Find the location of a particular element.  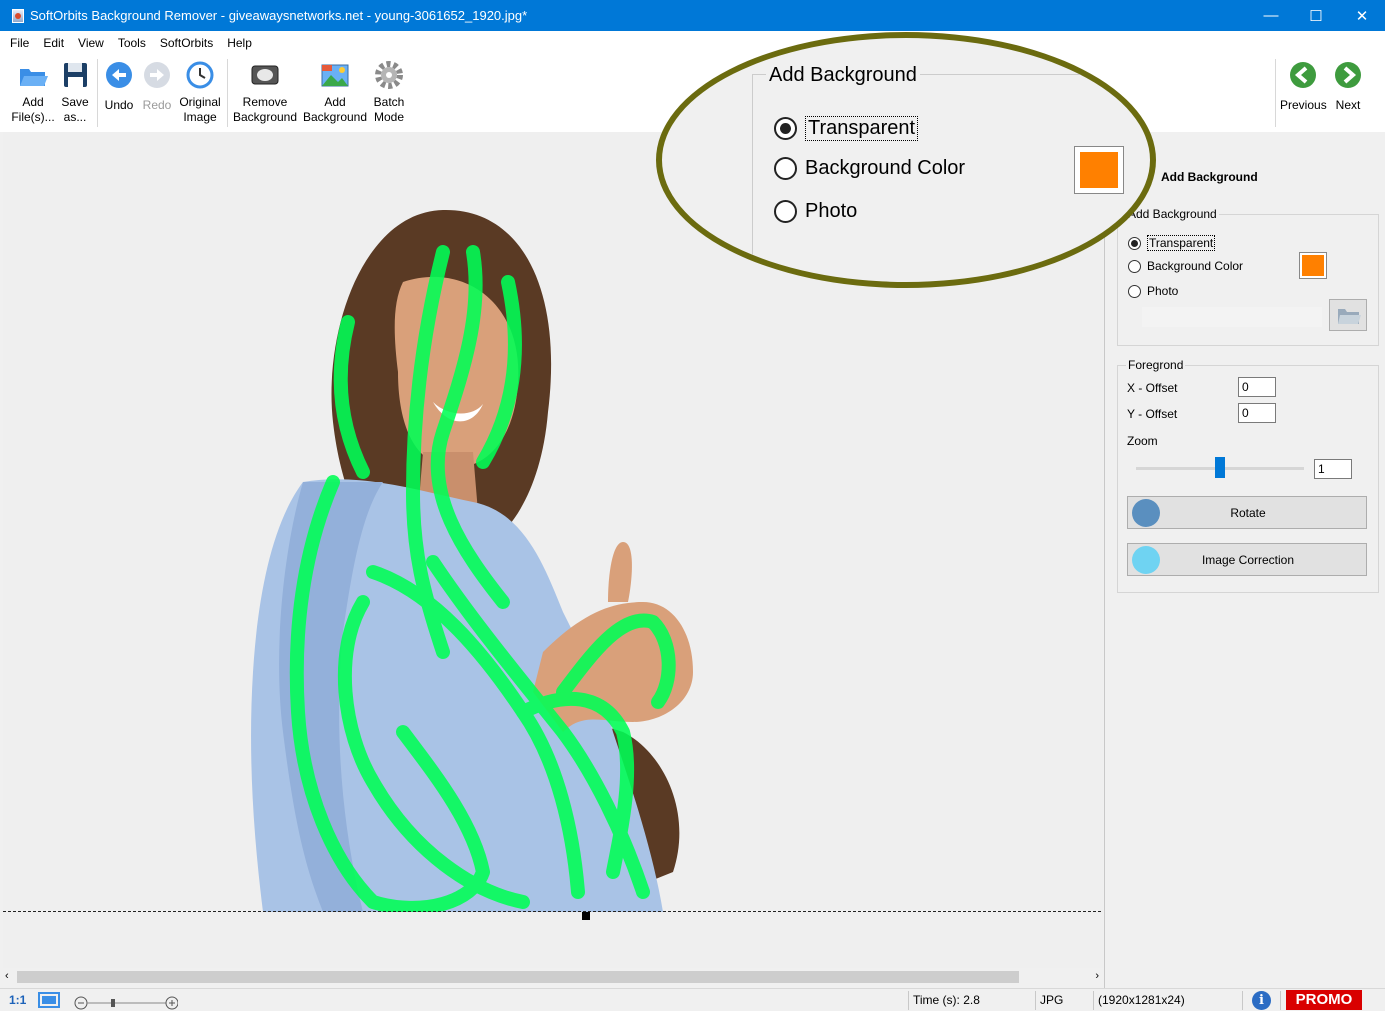

zoom-slider is located at coordinates (126, 1003).